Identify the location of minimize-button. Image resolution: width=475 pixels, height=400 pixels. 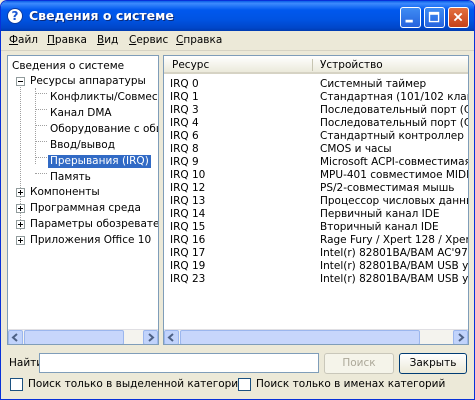
(410, 17).